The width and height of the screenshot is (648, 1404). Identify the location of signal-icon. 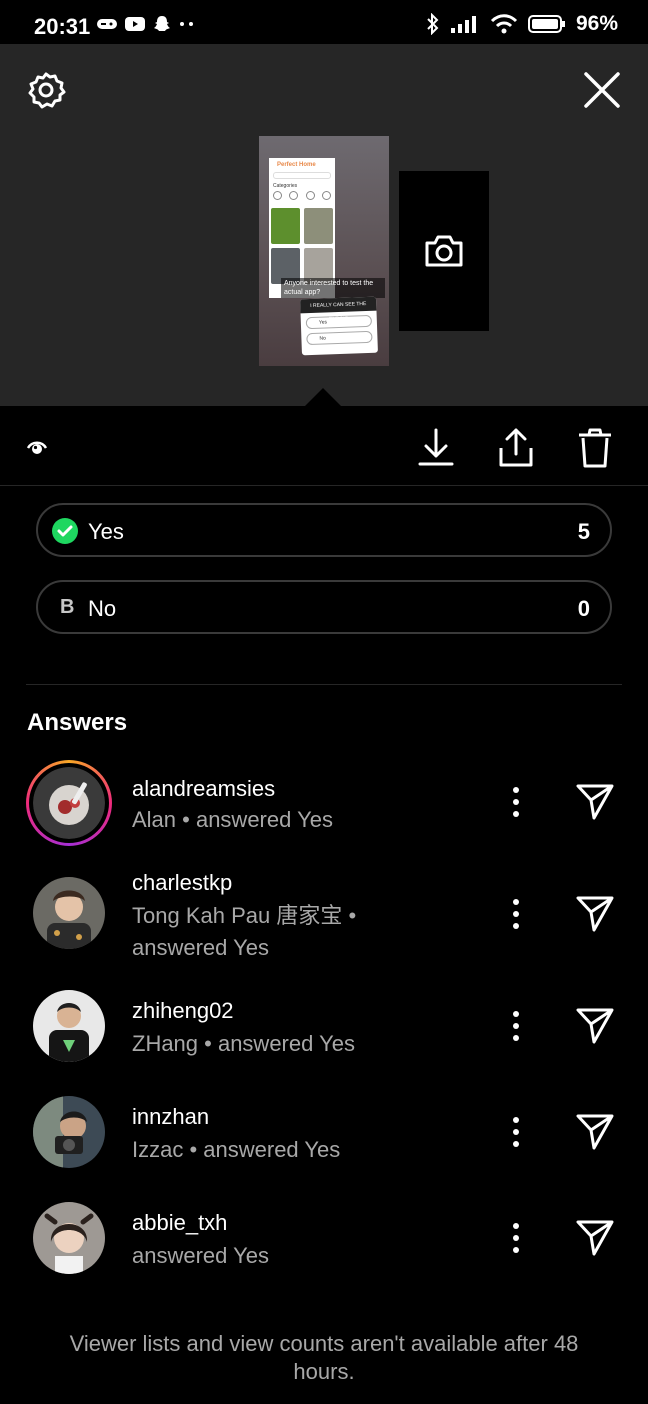
(463, 24).